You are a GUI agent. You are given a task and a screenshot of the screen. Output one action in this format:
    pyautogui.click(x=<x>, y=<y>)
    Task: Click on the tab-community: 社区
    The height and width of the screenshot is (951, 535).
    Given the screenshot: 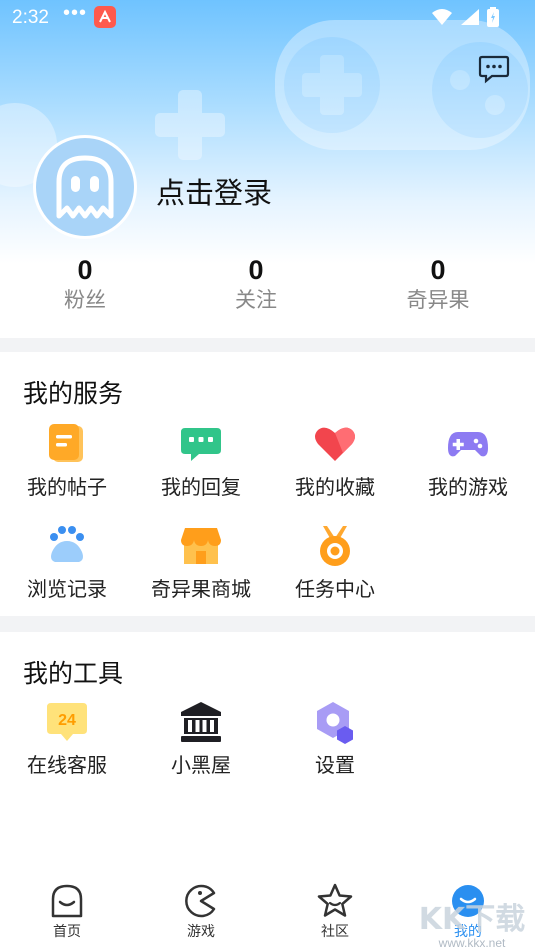 What is the action you would take?
    pyautogui.click(x=335, y=912)
    